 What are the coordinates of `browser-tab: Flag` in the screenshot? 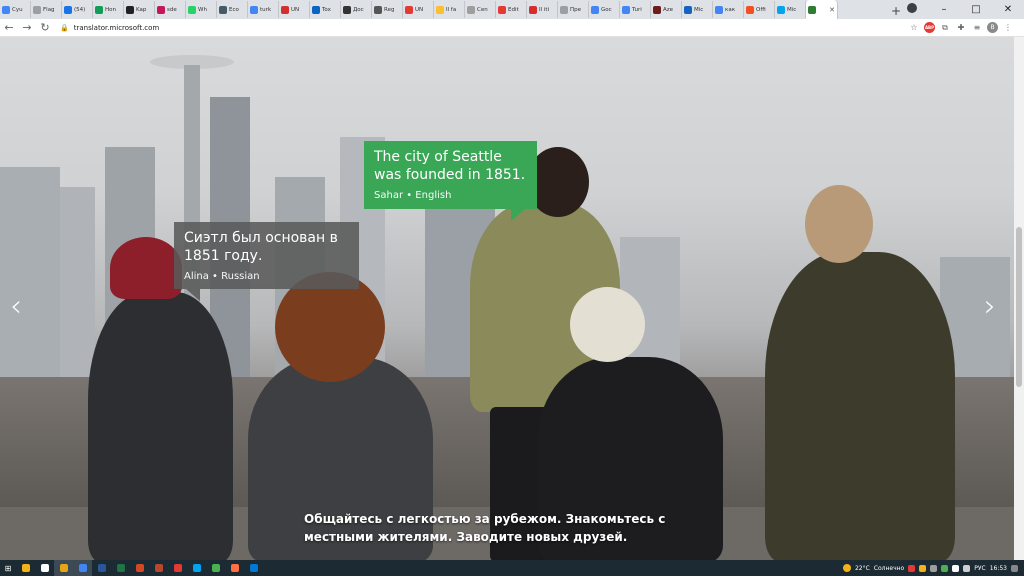 It's located at (46, 9).